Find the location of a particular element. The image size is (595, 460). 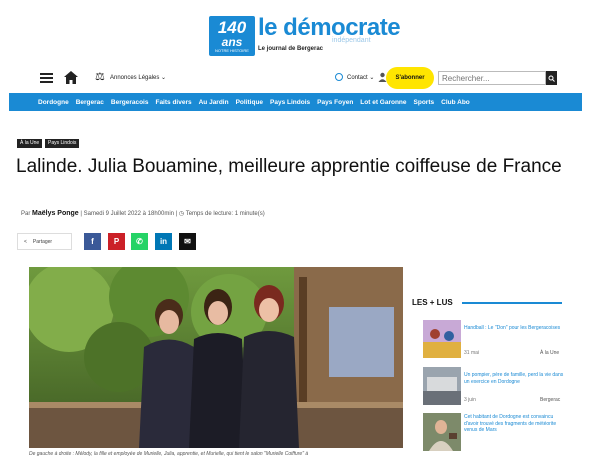

scales-icon: ⚖ is located at coordinates (100, 77).